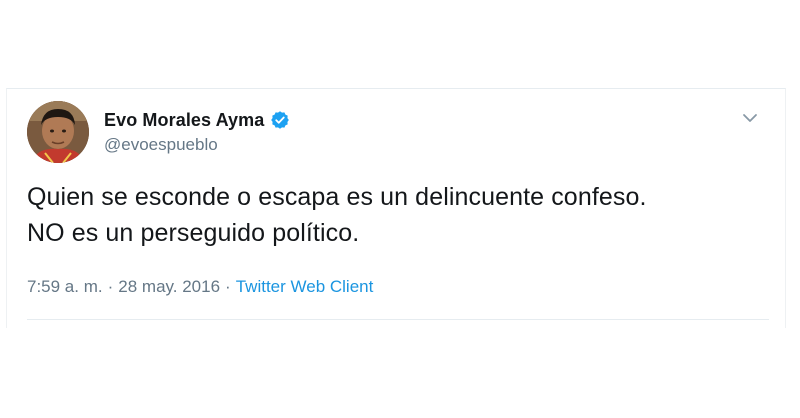 The image size is (800, 418). Describe the element at coordinates (65, 286) in the screenshot. I see `tweet-time: 7:59 a. m.` at that location.